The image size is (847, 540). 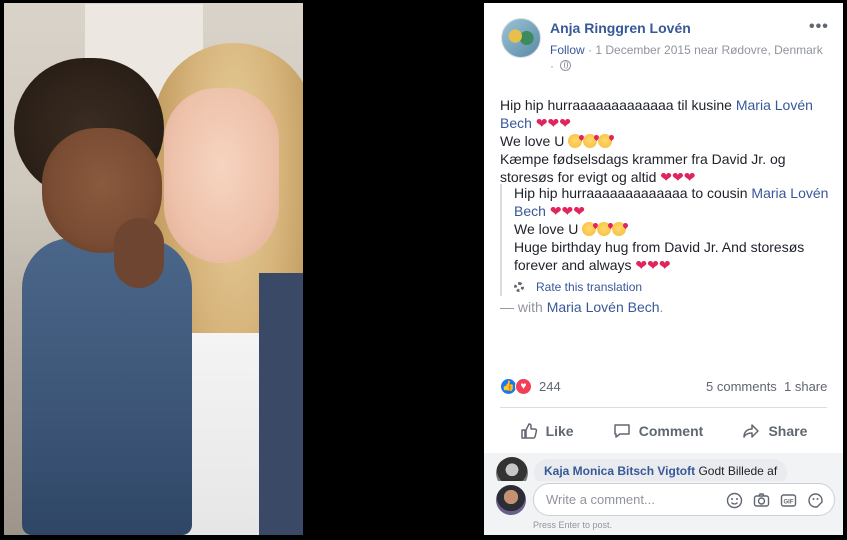 I want to click on commenter-name: Kaja Monica Bitsch Vigtoft, so click(x=619, y=471).